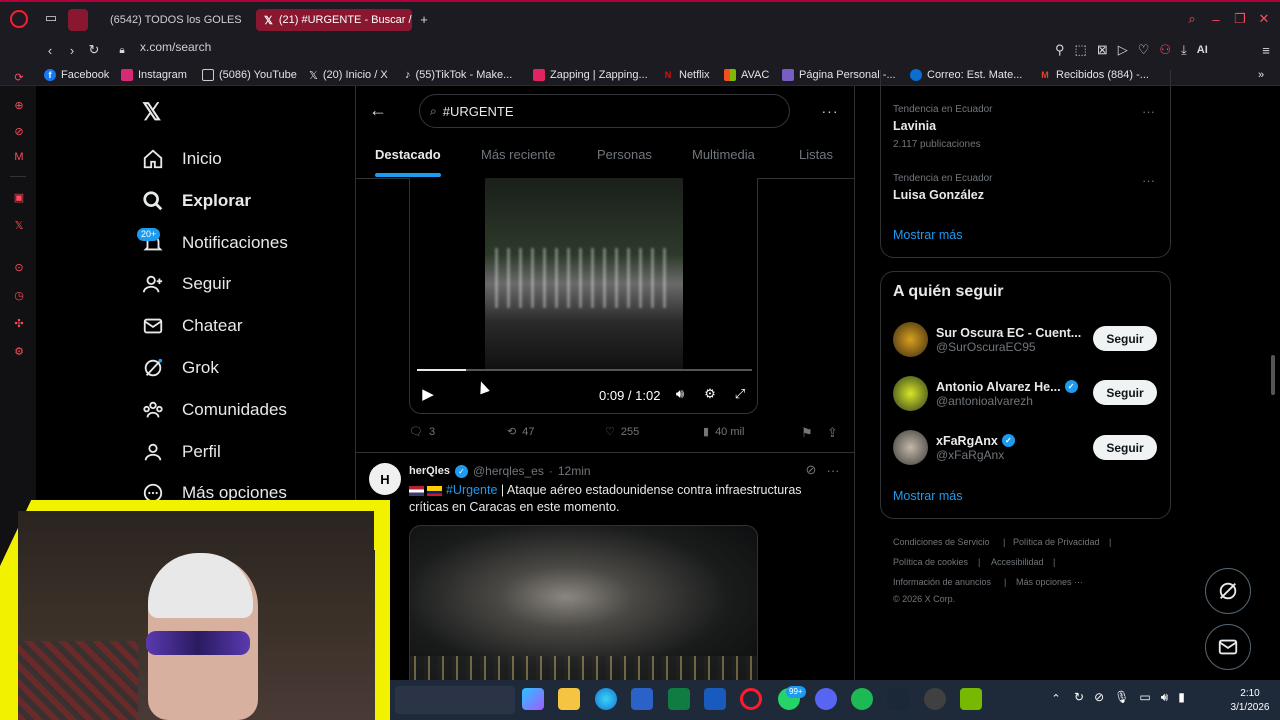 Image resolution: width=1280 pixels, height=720 pixels. What do you see at coordinates (832, 433) in the screenshot?
I see `share-icon: ⇪` at bounding box center [832, 433].